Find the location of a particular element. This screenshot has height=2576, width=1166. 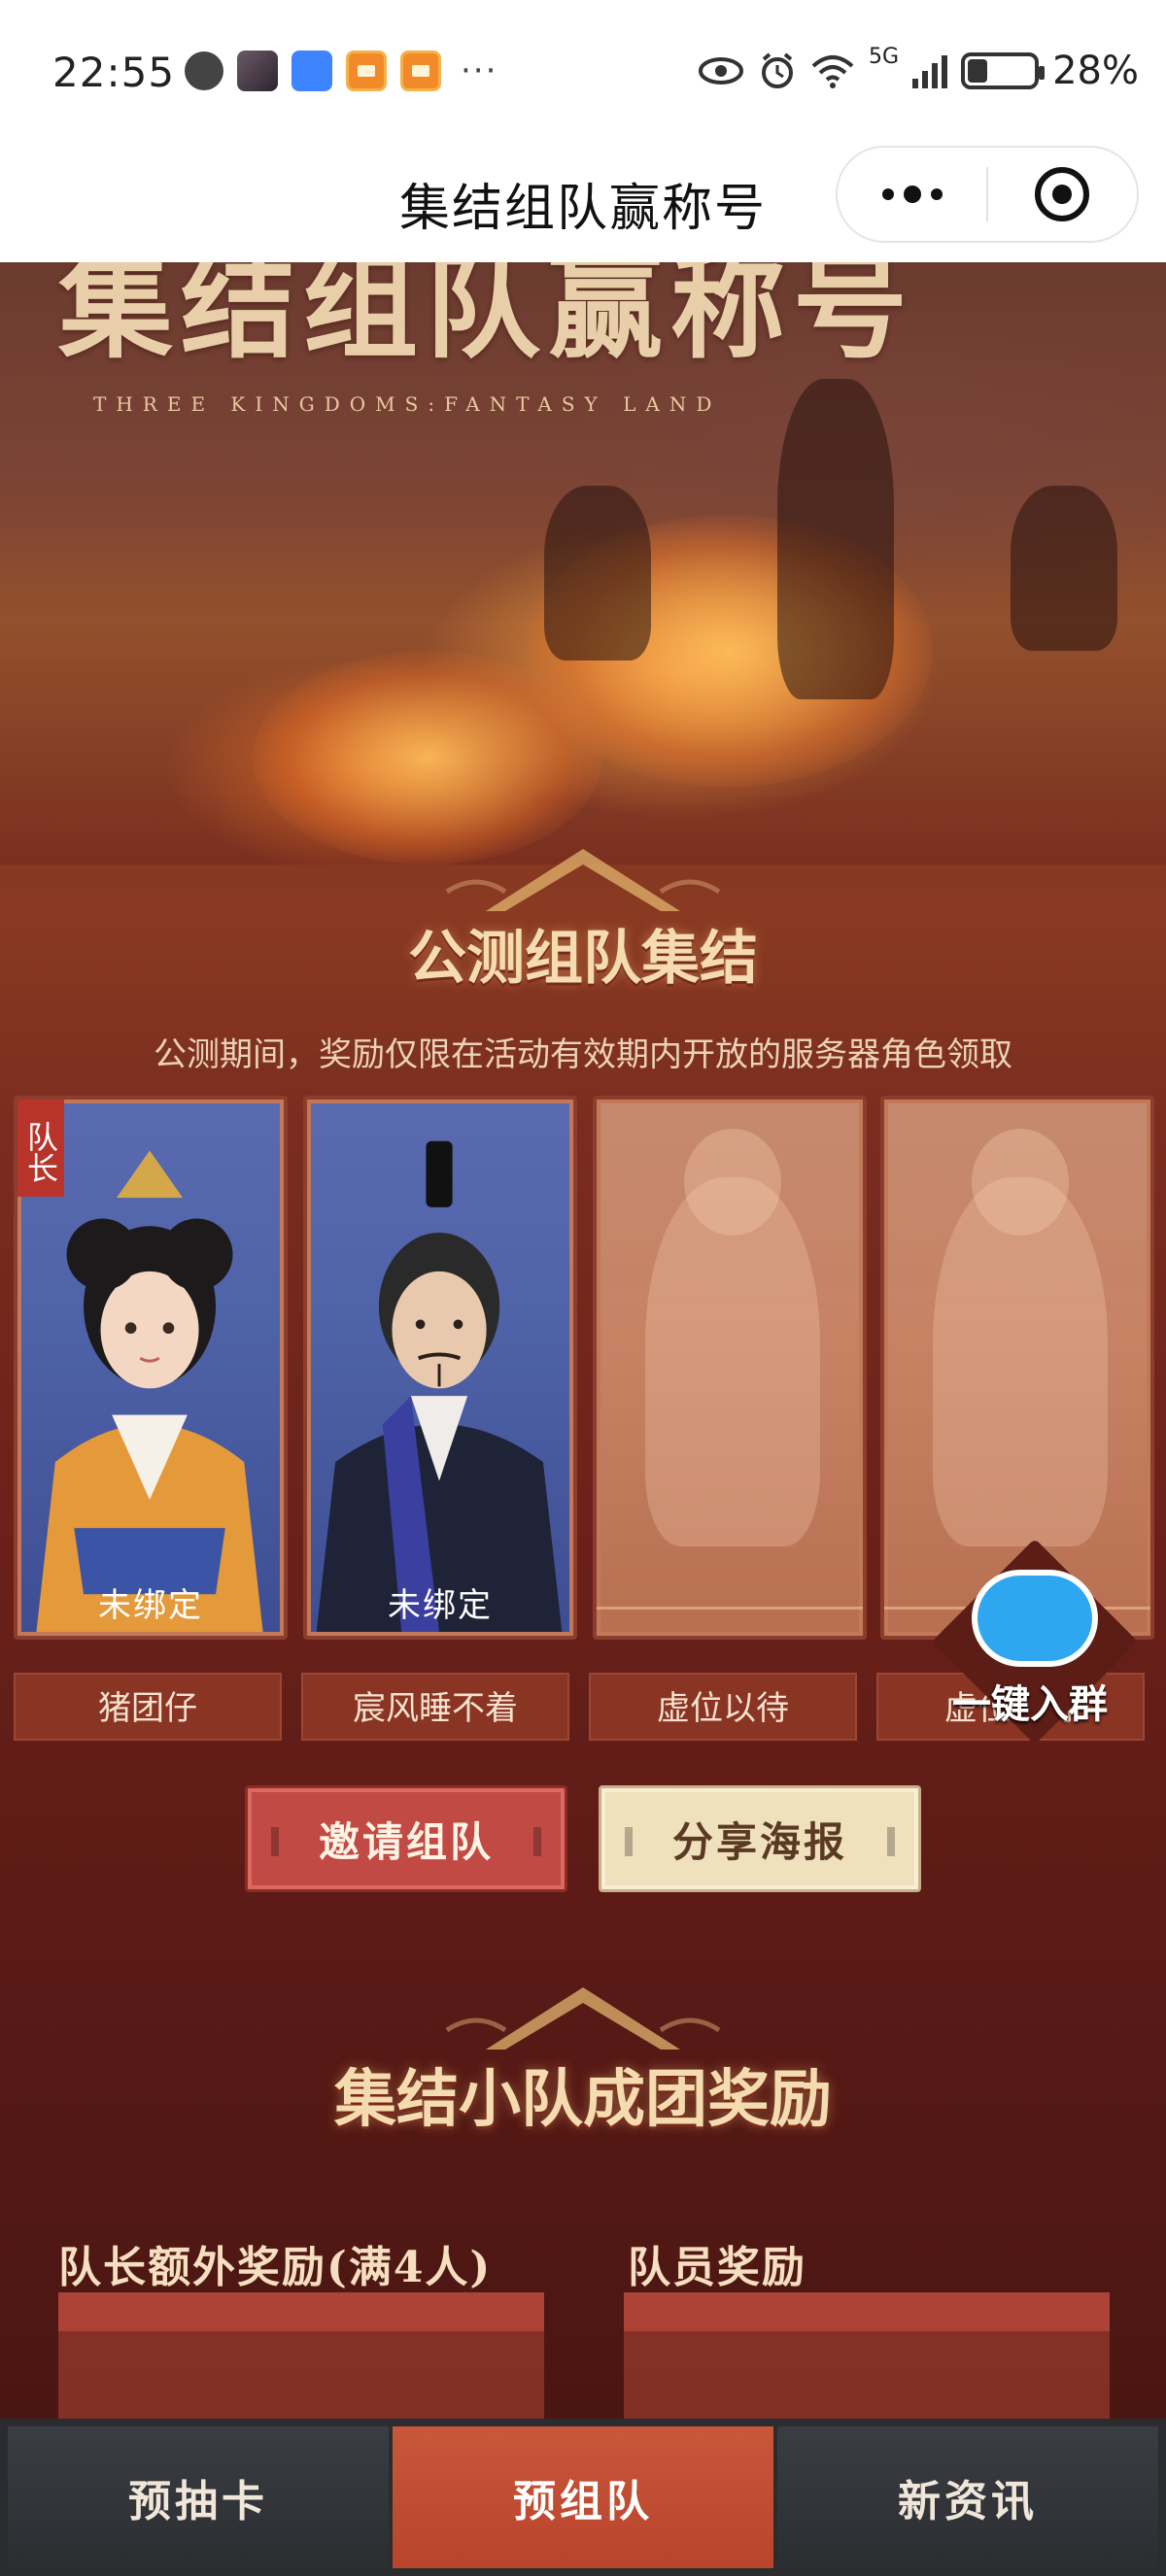

more-dots-icon is located at coordinates (912, 194).